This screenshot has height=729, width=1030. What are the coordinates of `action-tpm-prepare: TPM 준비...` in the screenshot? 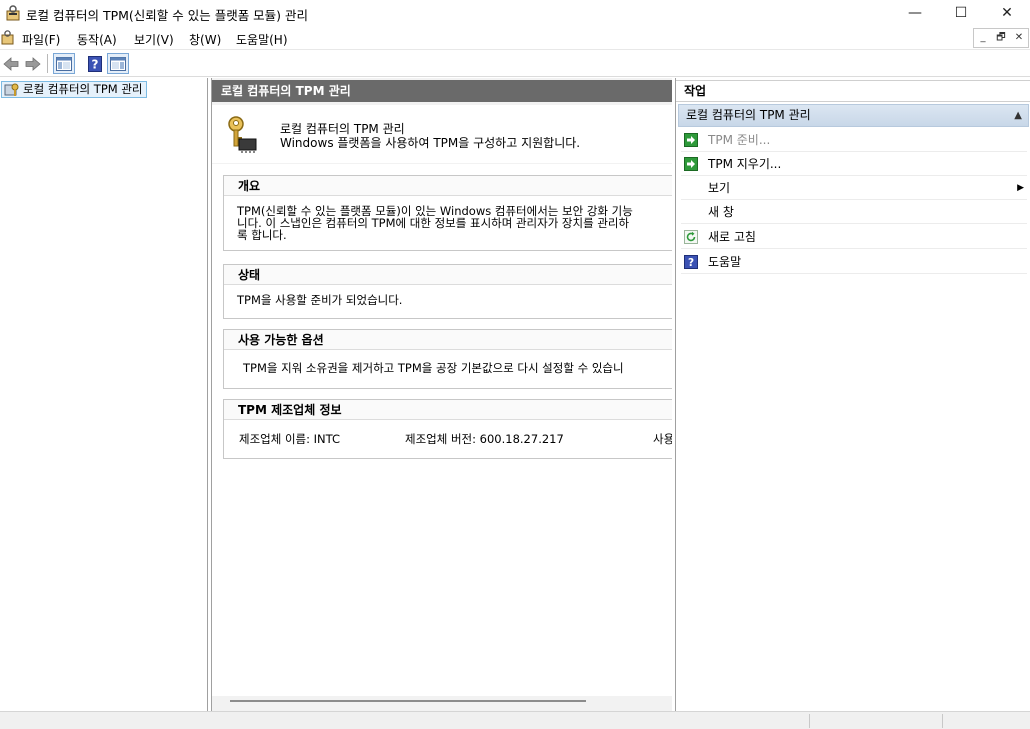 It's located at (854, 140).